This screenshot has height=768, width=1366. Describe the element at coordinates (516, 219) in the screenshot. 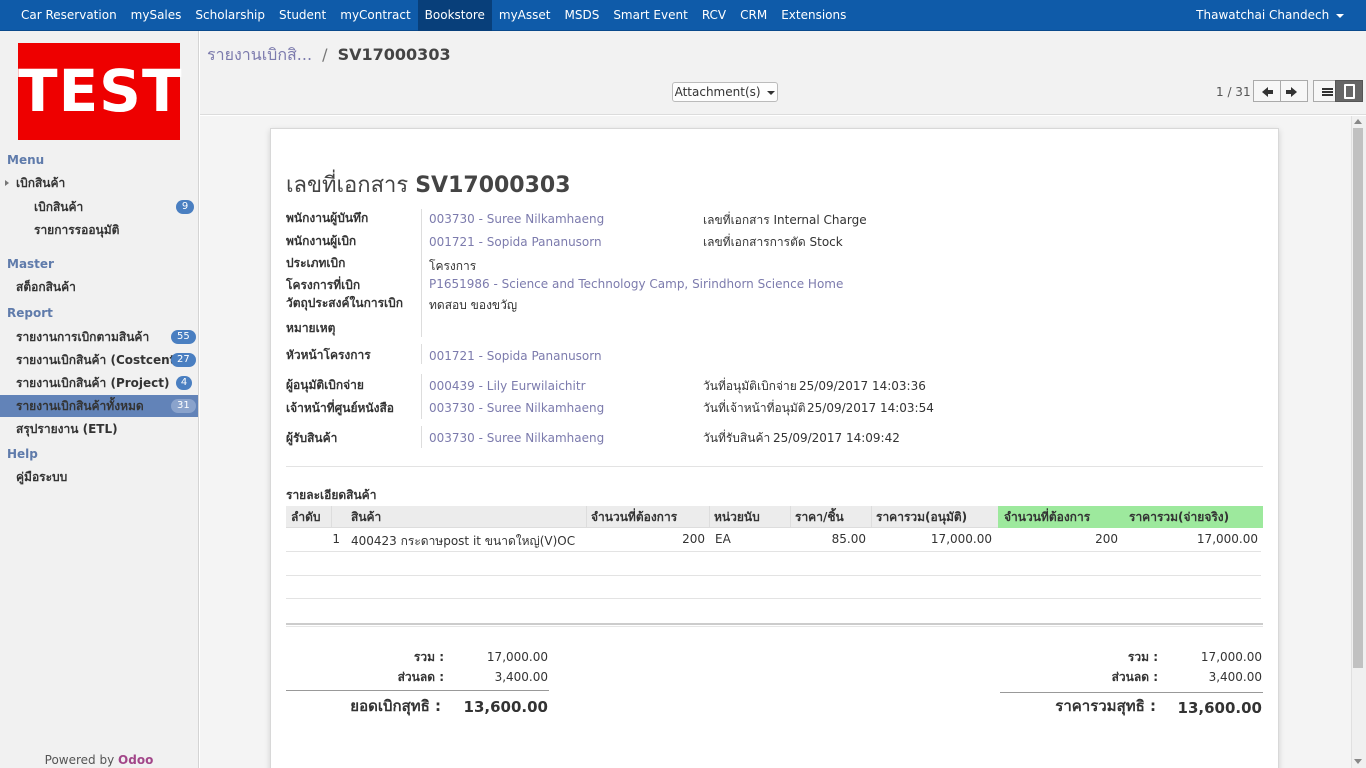

I see `recorder-link: 003730 - Suree Nilkamhaeng` at that location.